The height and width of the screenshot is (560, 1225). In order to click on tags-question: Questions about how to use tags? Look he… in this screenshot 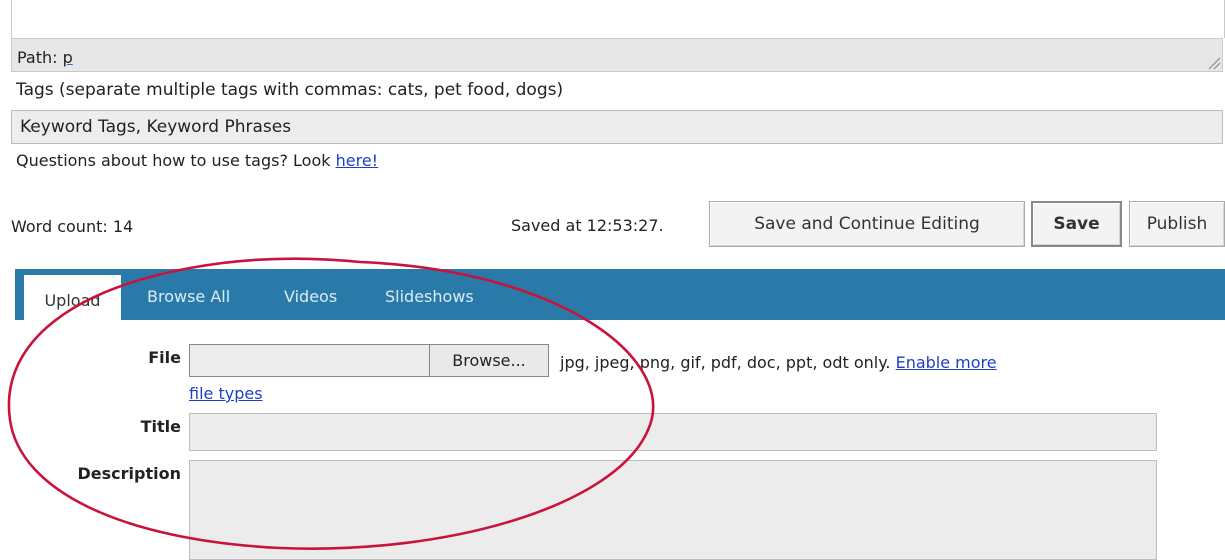, I will do `click(197, 160)`.